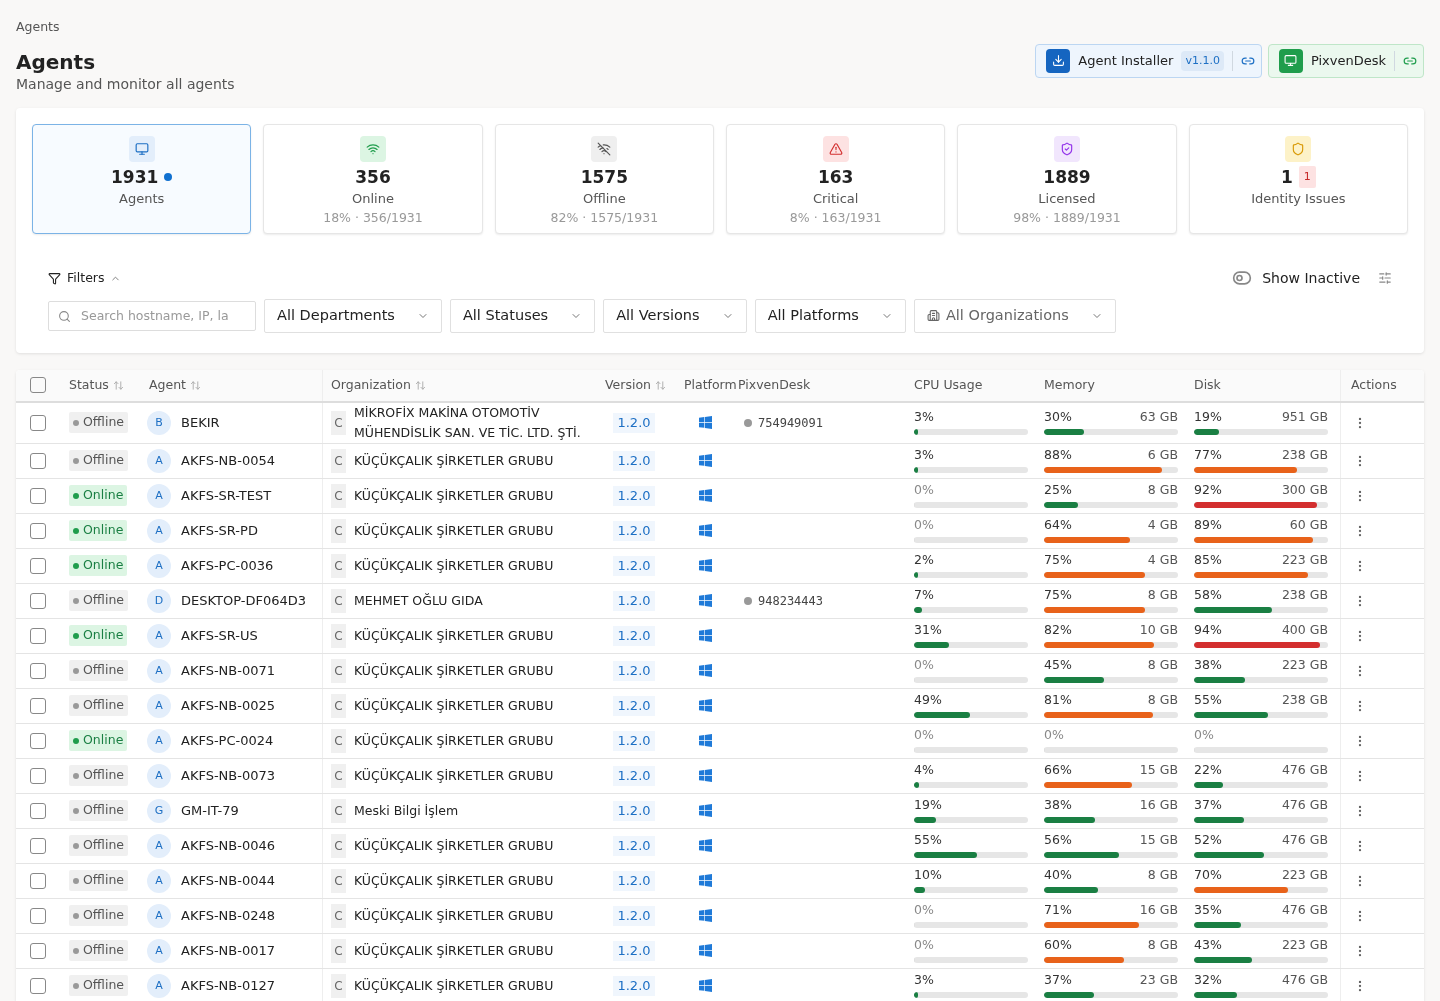 Image resolution: width=1440 pixels, height=1001 pixels. I want to click on usage-percent: 3%, so click(924, 417).